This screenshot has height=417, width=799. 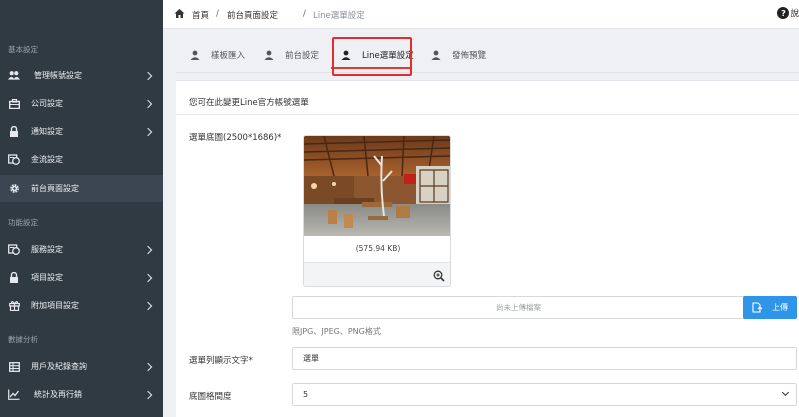 I want to click on tab-label: Line選單設定, so click(x=388, y=56).